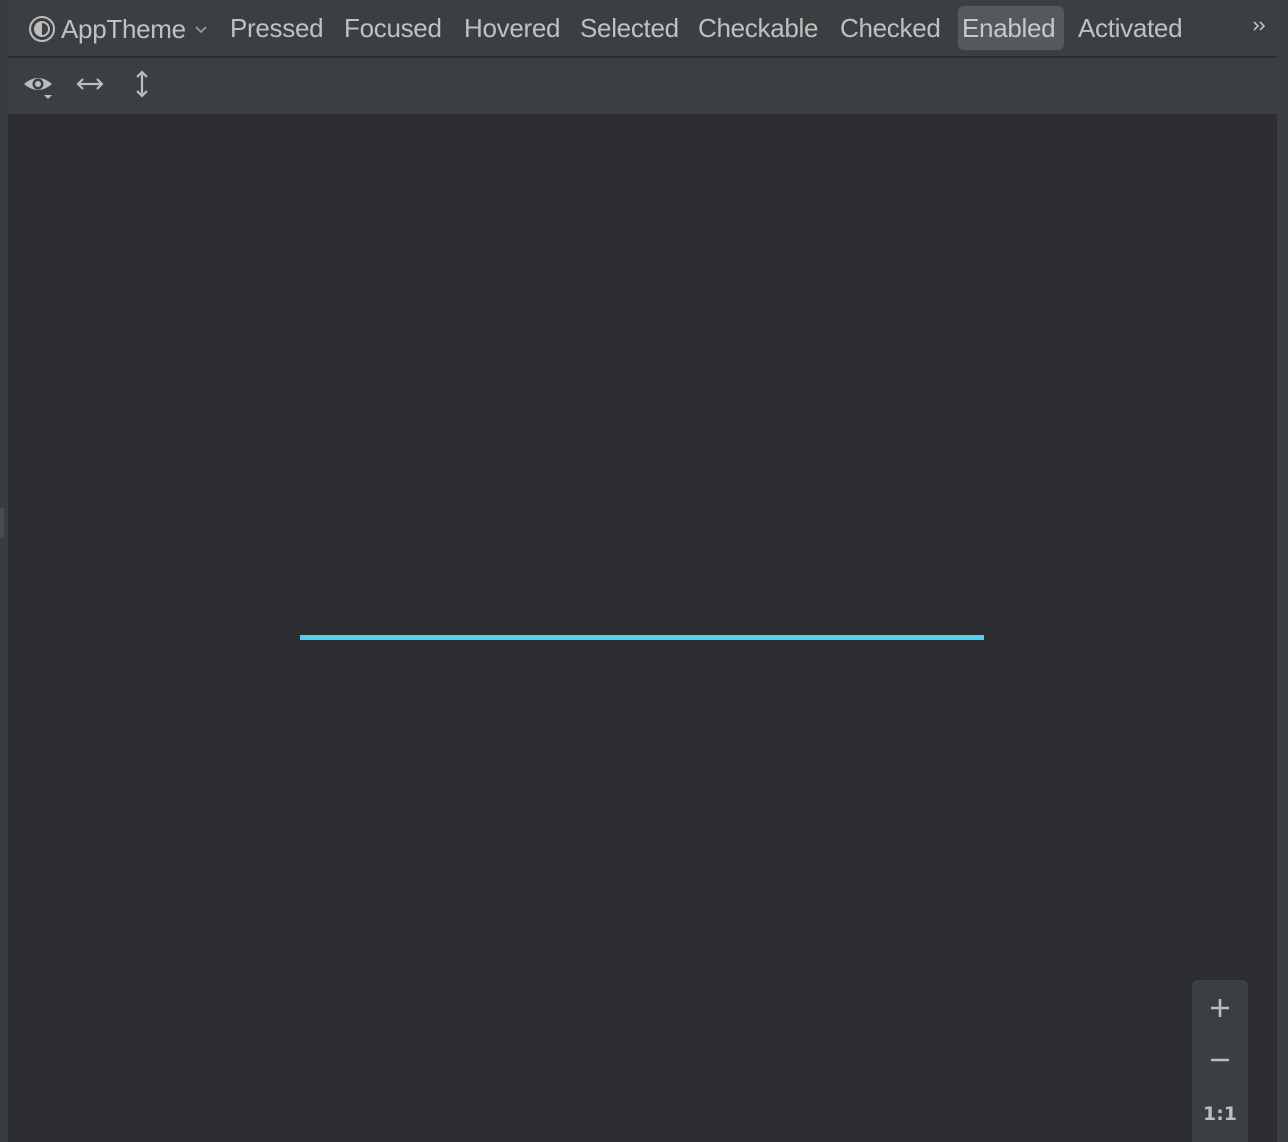 The image size is (1288, 1142). Describe the element at coordinates (512, 28) in the screenshot. I see `state-toggle-hovered: Hovered` at that location.